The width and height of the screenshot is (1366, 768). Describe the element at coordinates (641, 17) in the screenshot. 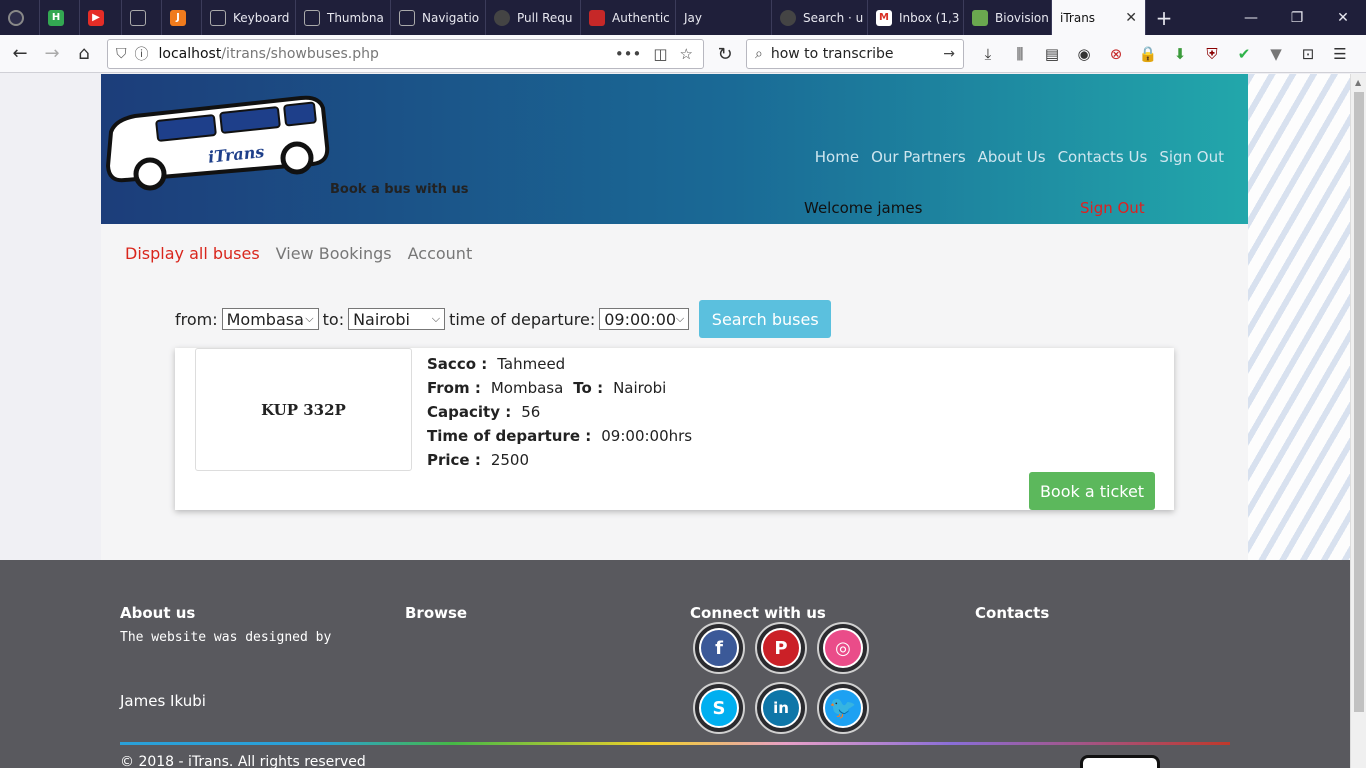

I see `tab-label: Authentic` at that location.